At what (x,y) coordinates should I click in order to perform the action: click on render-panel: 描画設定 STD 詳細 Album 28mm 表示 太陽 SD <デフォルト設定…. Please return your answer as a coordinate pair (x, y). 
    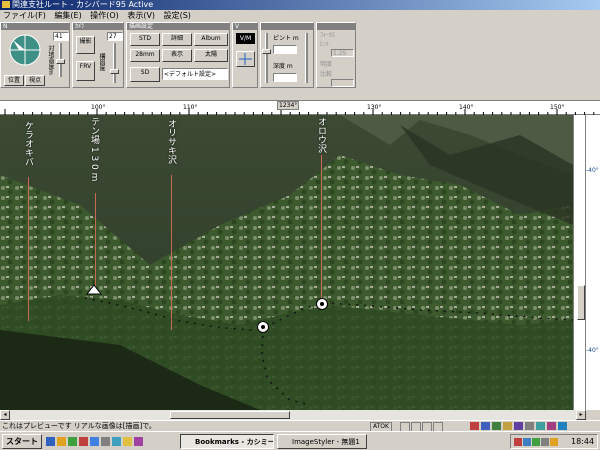
    Looking at the image, I should click on (178, 55).